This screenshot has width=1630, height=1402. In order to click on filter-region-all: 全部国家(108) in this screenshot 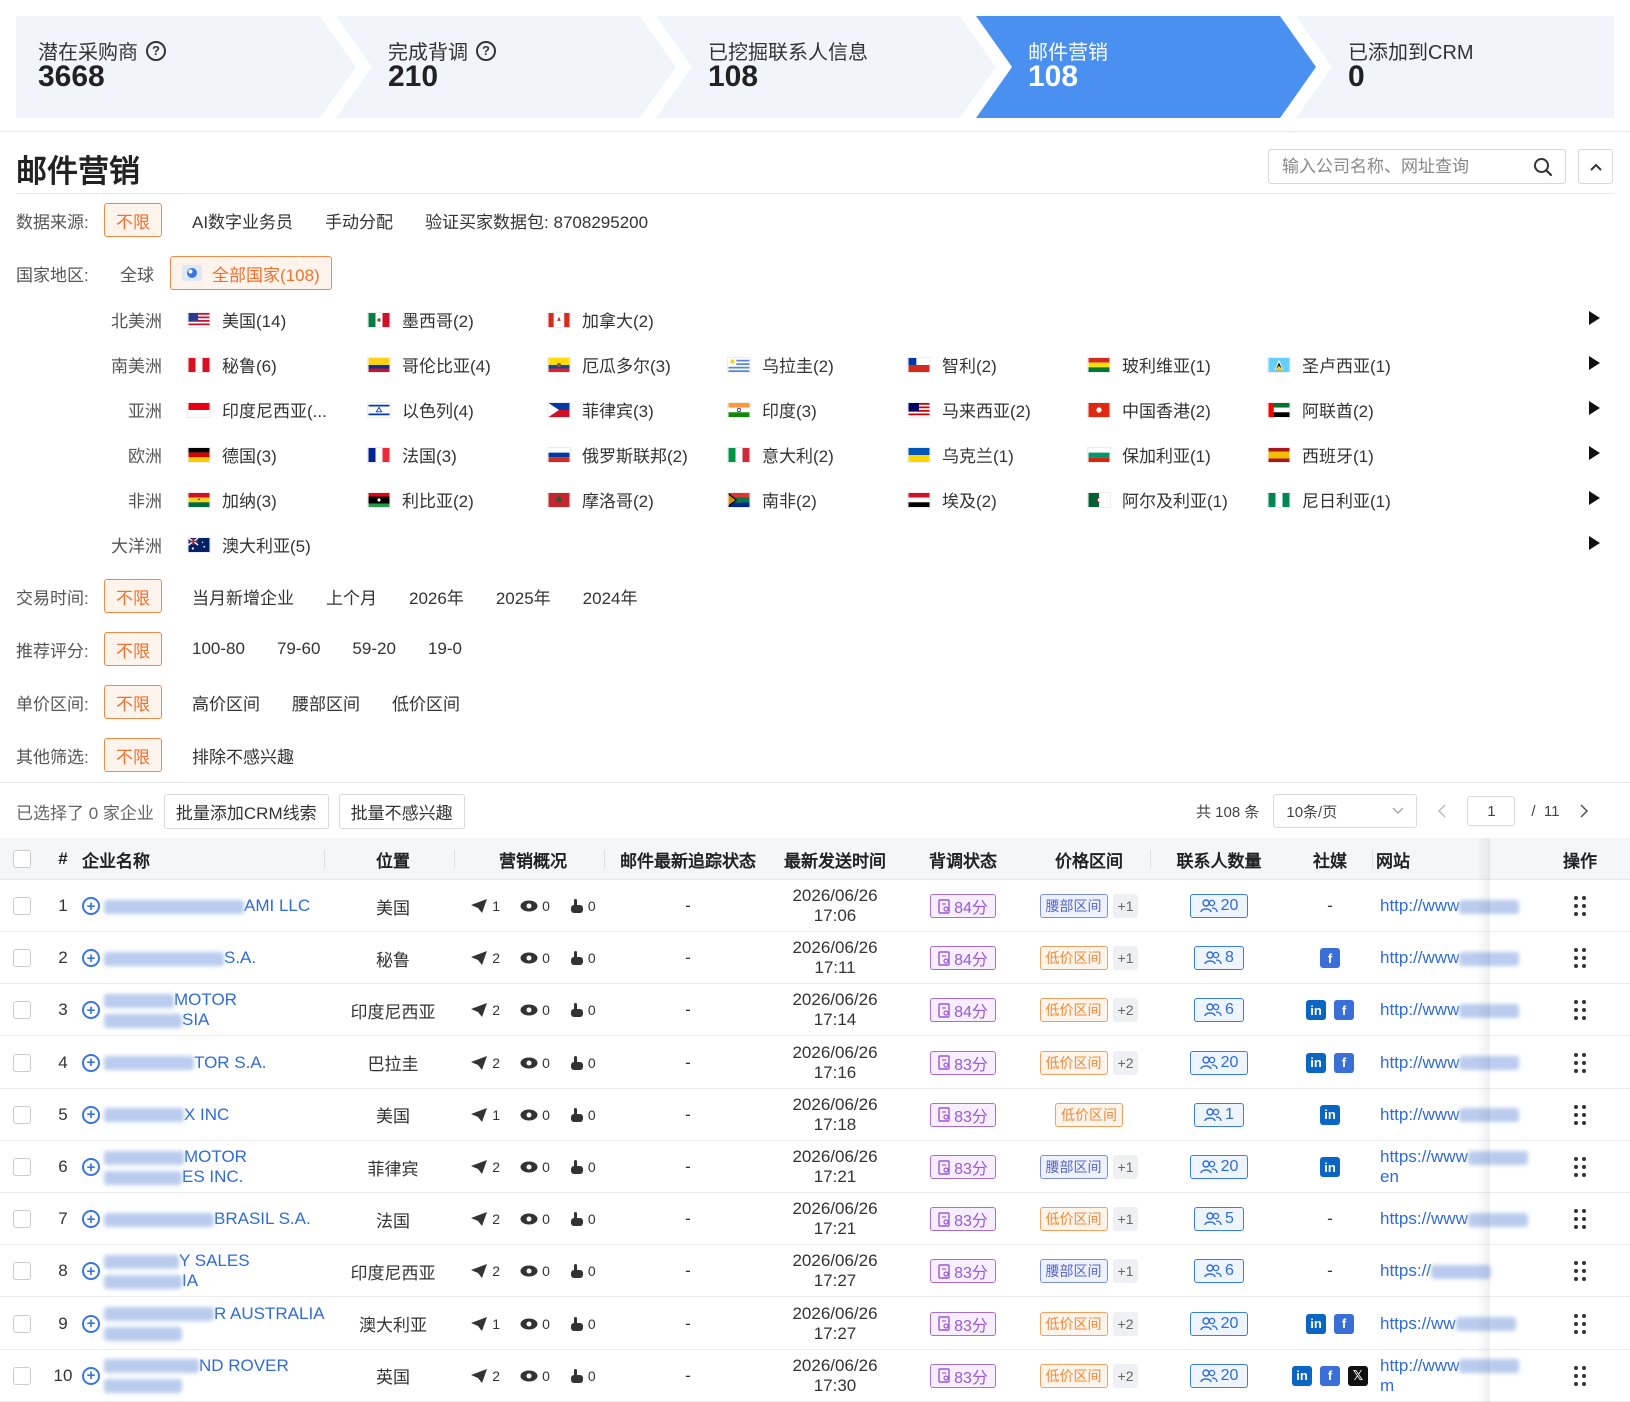, I will do `click(251, 273)`.